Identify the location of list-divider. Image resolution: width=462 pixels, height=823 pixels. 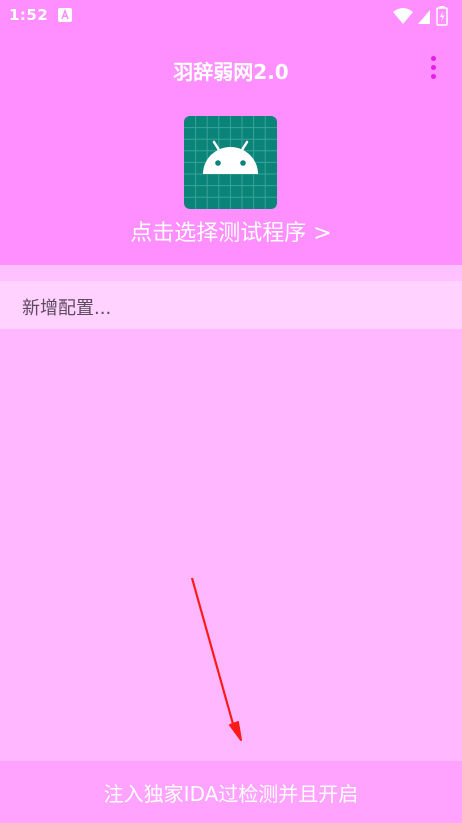
(231, 273).